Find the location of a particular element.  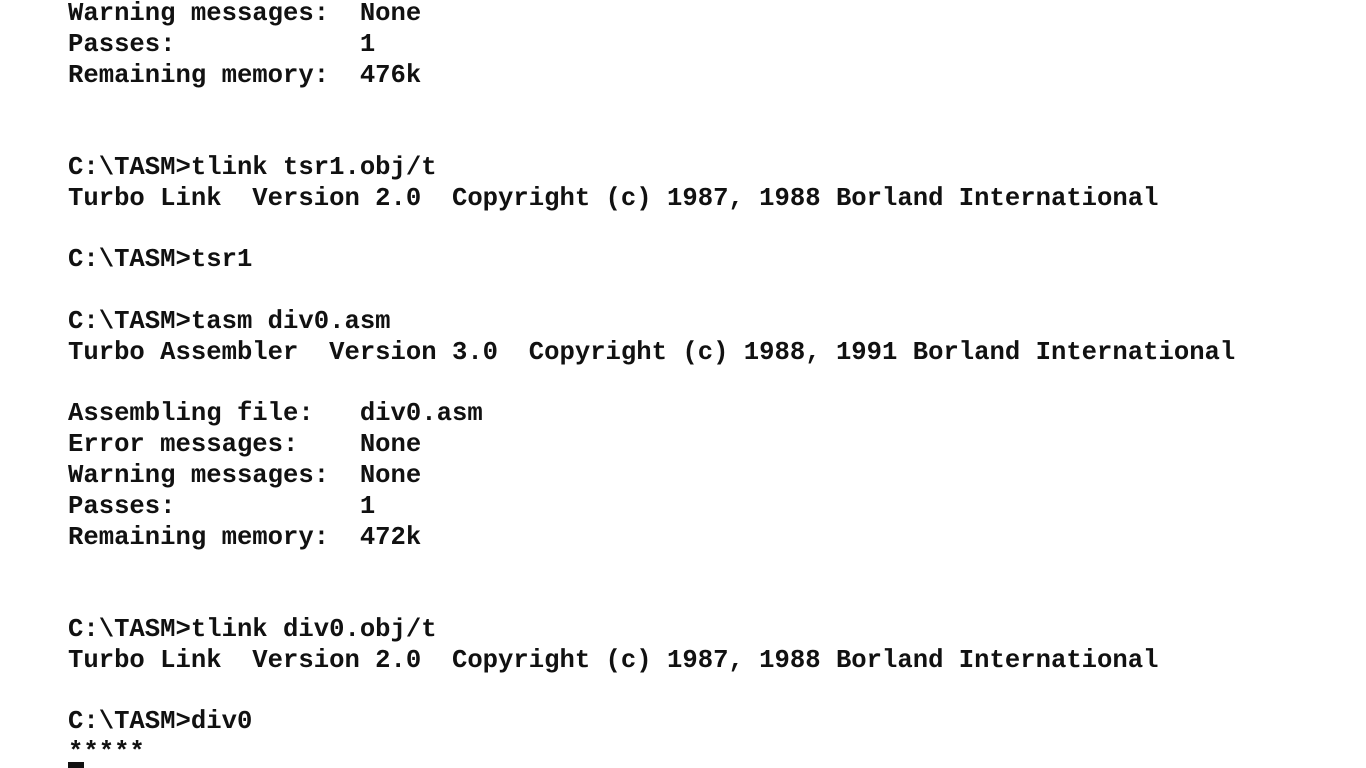

terminal-line: Assembling file: div0.asm is located at coordinates (275, 414).